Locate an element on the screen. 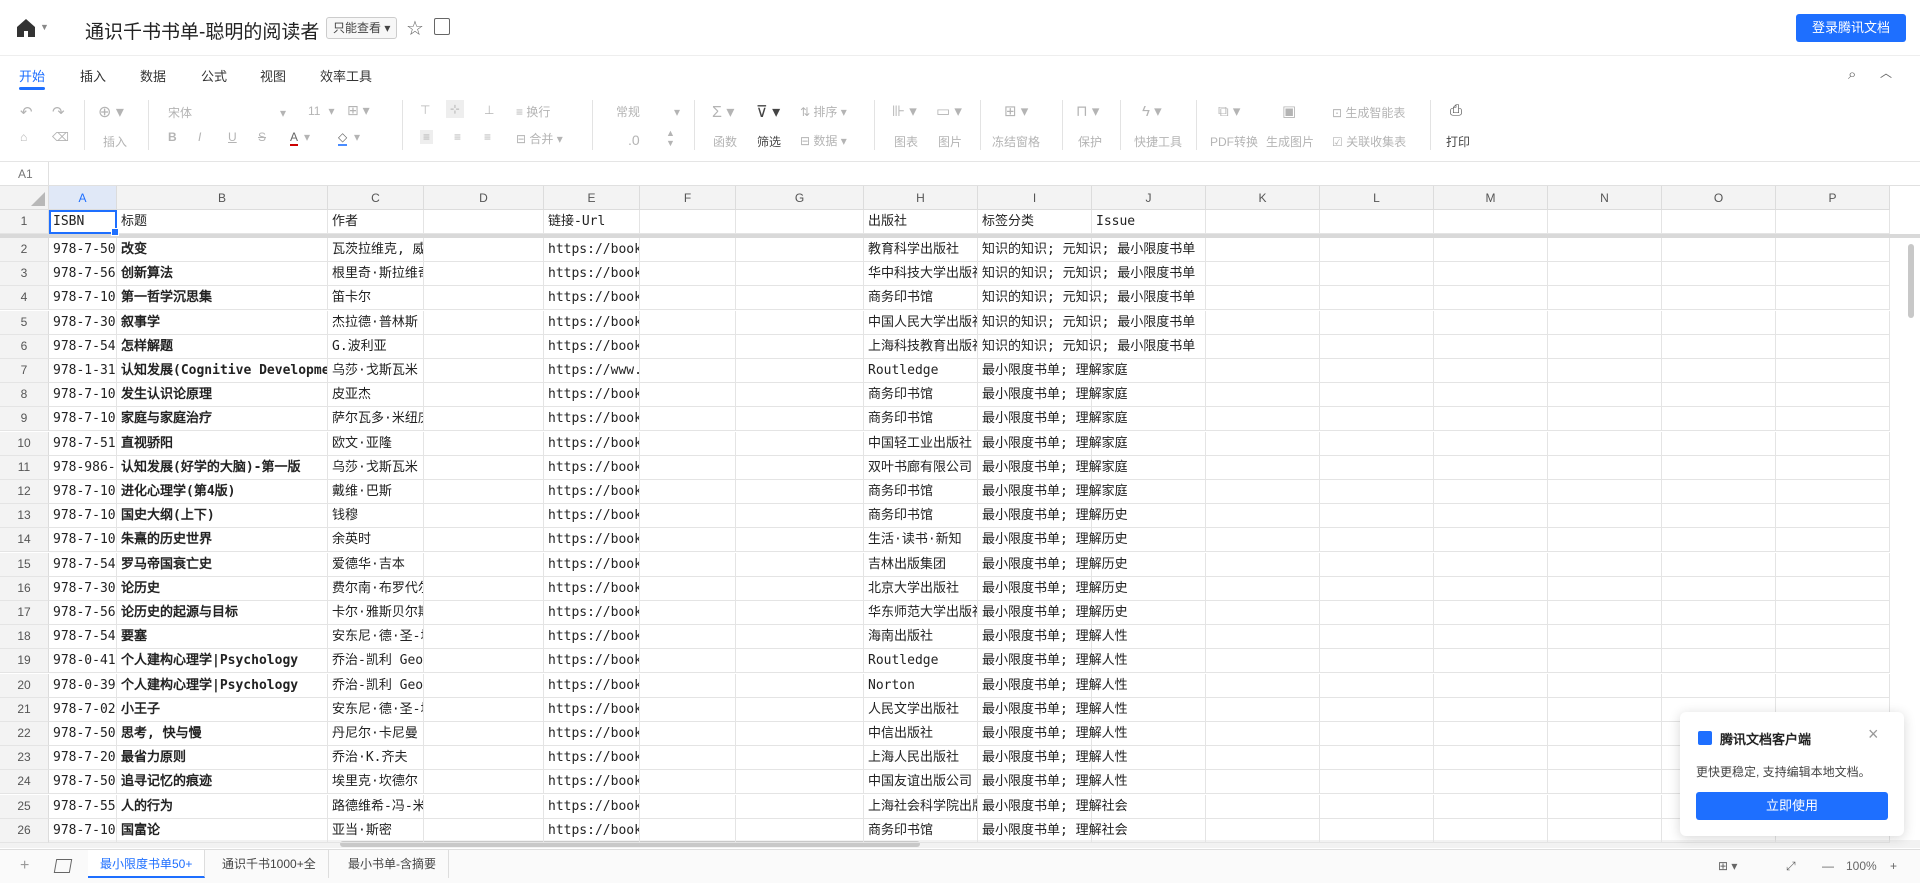 The height and width of the screenshot is (883, 1920). header-cell: 出版社 is located at coordinates (921, 222).